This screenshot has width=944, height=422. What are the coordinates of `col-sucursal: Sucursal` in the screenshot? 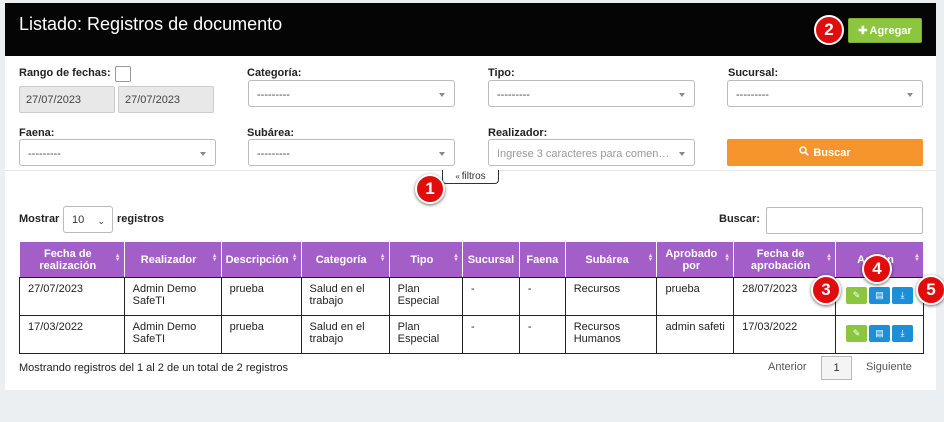 It's located at (491, 259).